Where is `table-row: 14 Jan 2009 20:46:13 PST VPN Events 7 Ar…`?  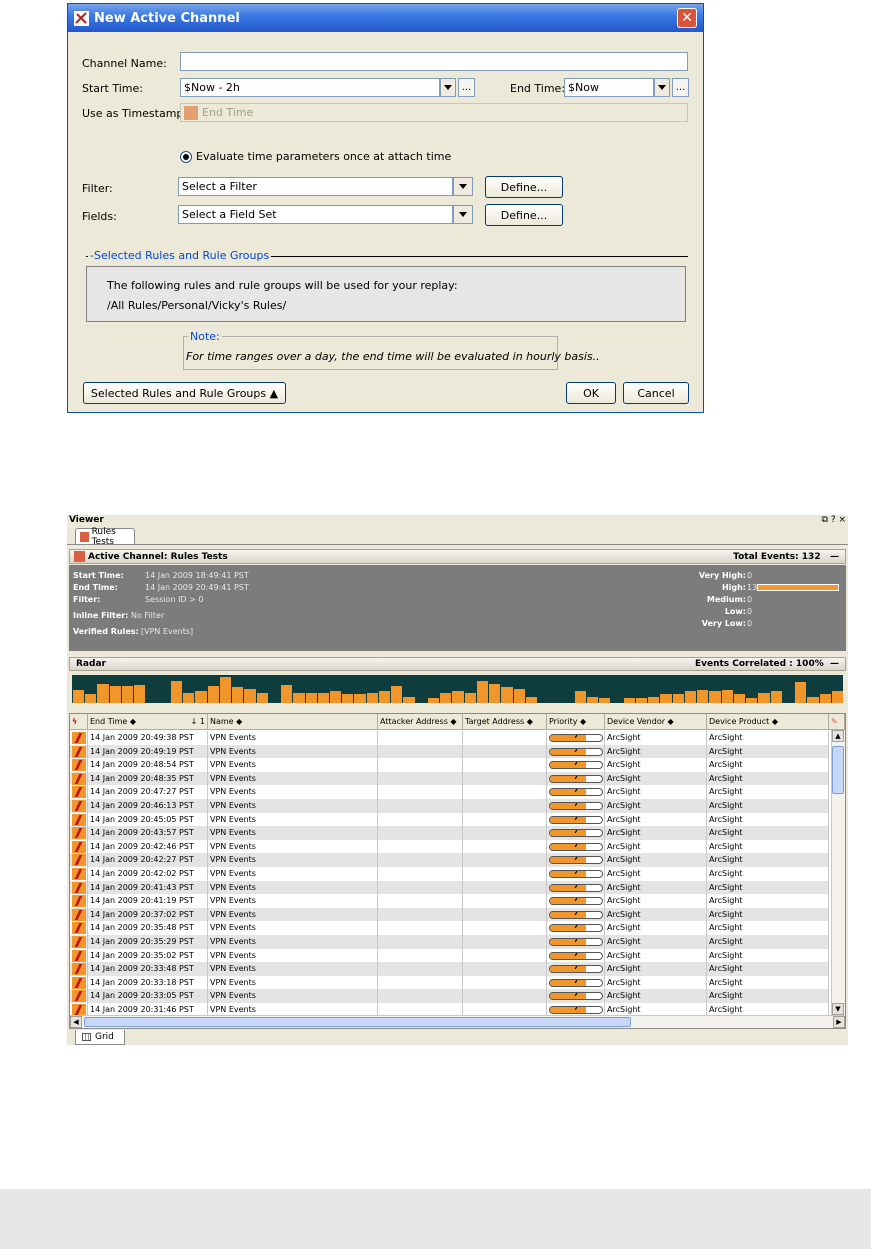
table-row: 14 Jan 2009 20:46:13 PST VPN Events 7 Ar… is located at coordinates (449, 806).